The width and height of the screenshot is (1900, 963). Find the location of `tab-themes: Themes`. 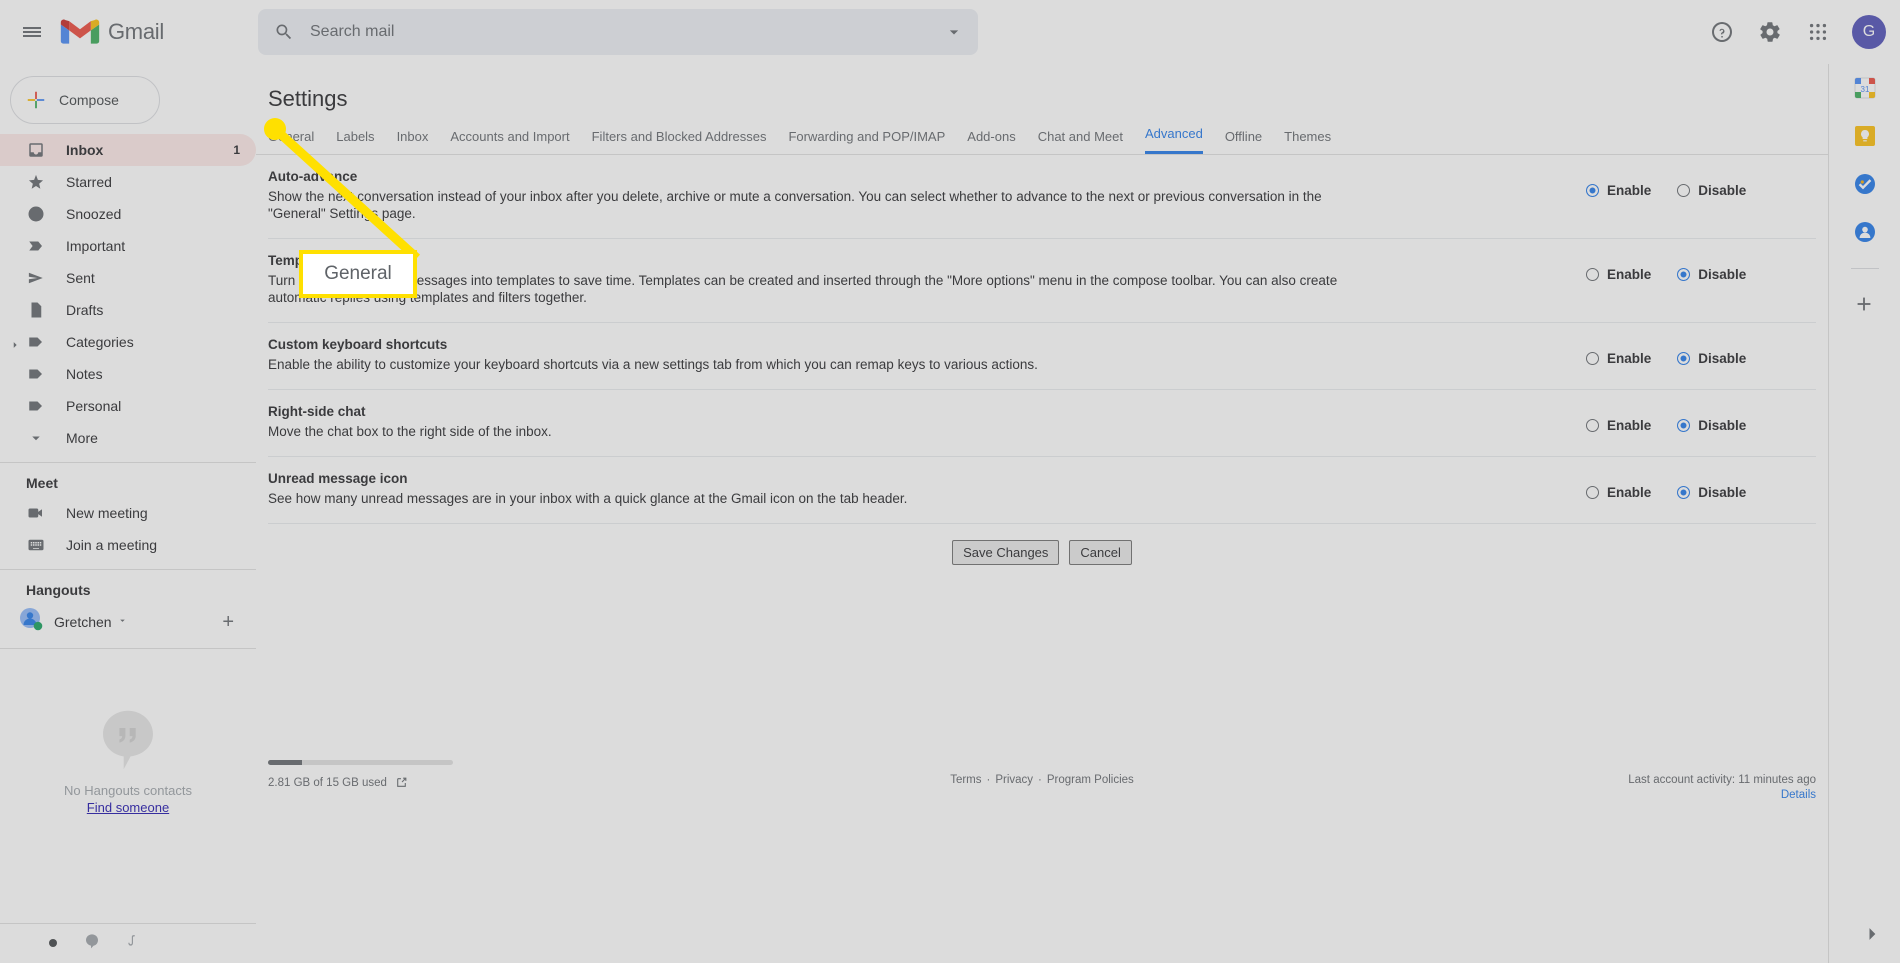

tab-themes: Themes is located at coordinates (1307, 141).